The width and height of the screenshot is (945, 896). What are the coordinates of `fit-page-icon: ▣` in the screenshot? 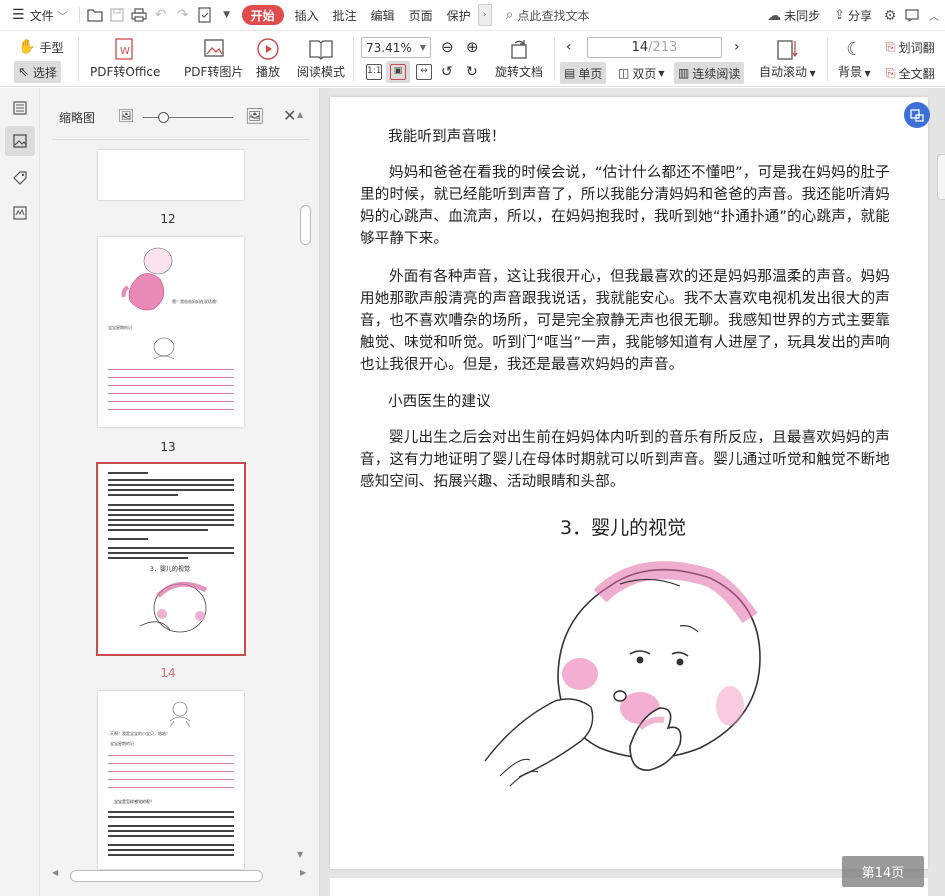 It's located at (398, 72).